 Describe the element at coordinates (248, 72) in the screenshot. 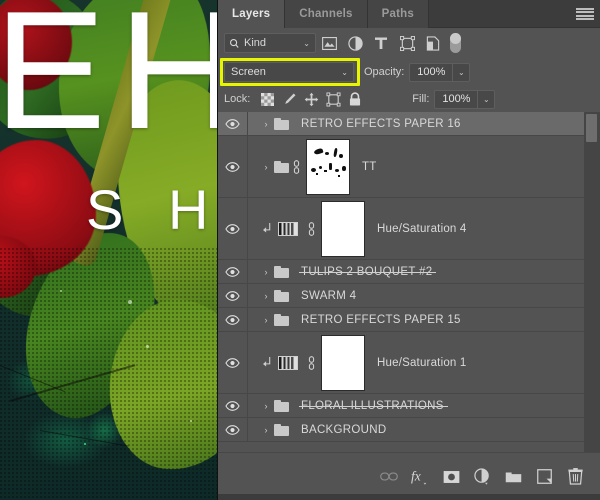

I see `blend-mode-value: Screen` at that location.